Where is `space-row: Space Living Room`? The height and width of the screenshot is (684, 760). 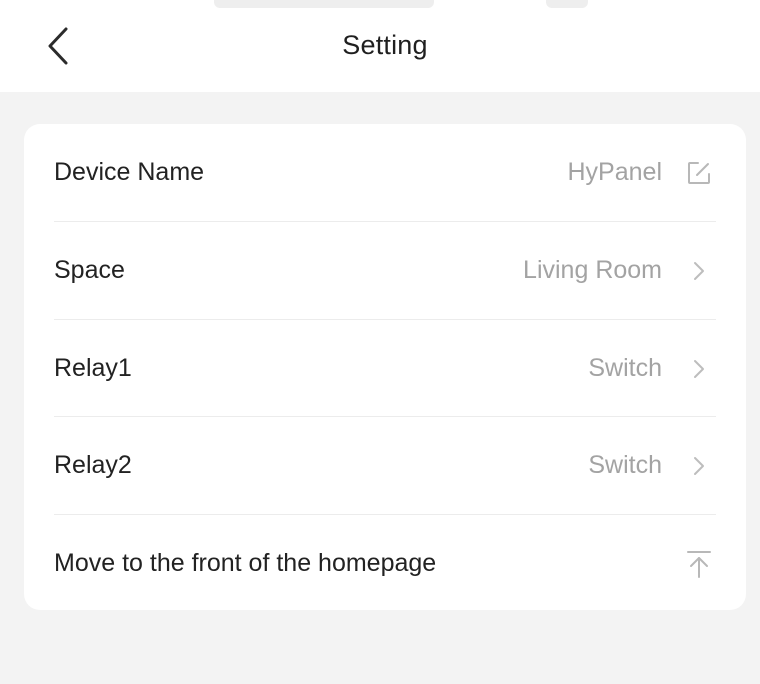
space-row: Space Living Room is located at coordinates (385, 270).